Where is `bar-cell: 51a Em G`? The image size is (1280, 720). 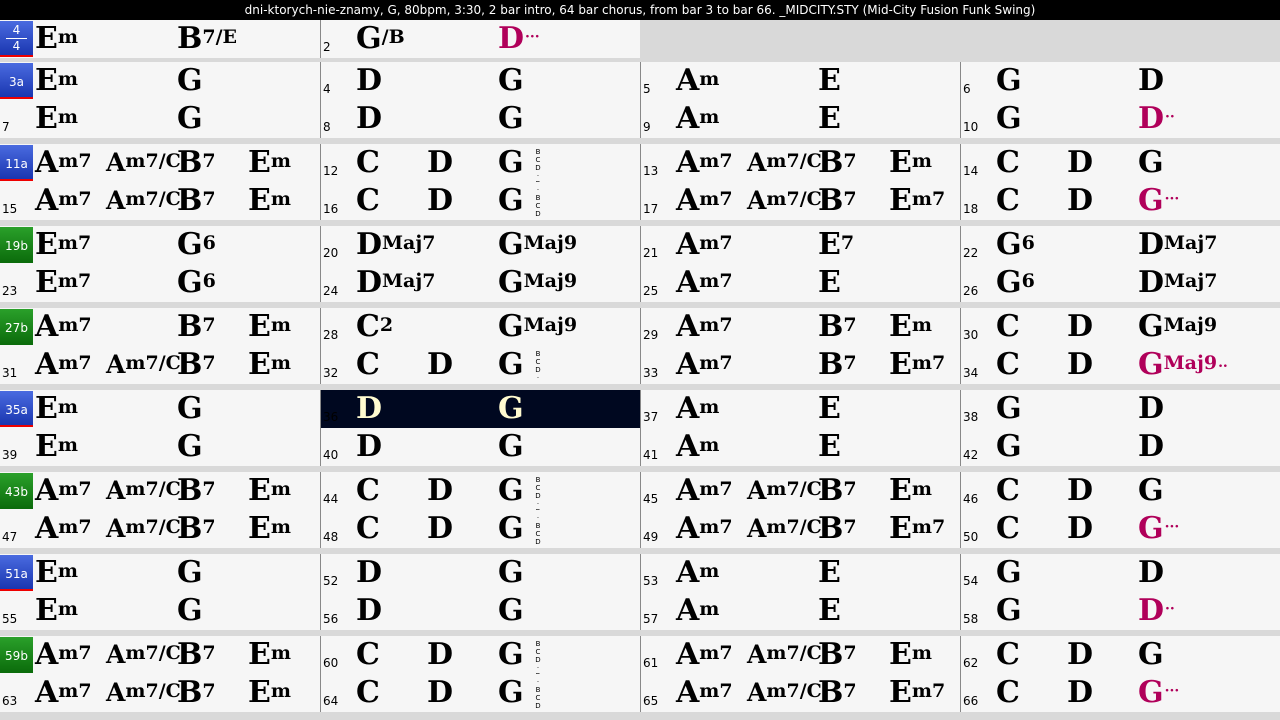 bar-cell: 51a Em G is located at coordinates (160, 573).